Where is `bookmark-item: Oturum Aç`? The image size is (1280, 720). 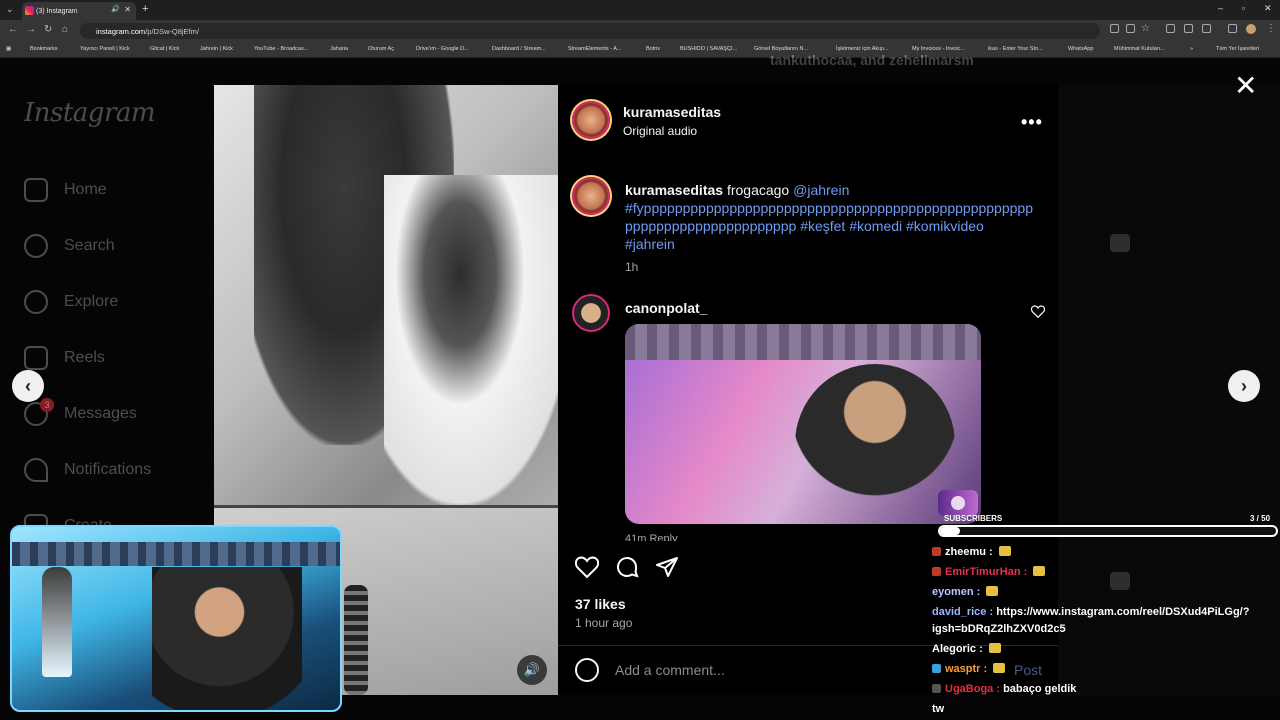 bookmark-item: Oturum Aç is located at coordinates (381, 49).